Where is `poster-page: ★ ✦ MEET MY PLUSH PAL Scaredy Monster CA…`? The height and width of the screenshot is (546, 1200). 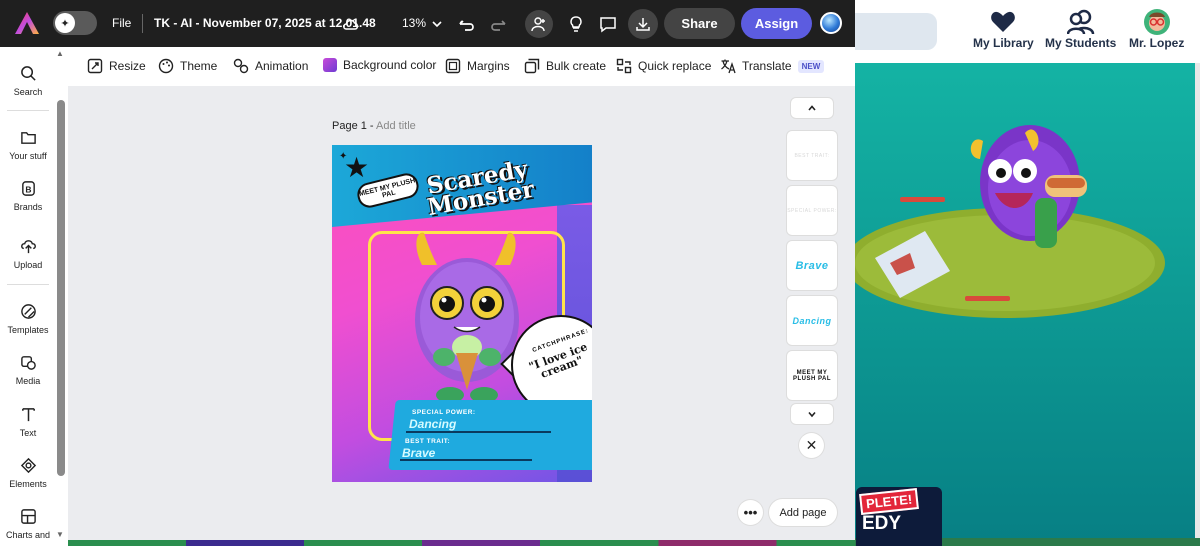
poster-page: ★ ✦ MEET MY PLUSH PAL Scaredy Monster CA… is located at coordinates (462, 313).